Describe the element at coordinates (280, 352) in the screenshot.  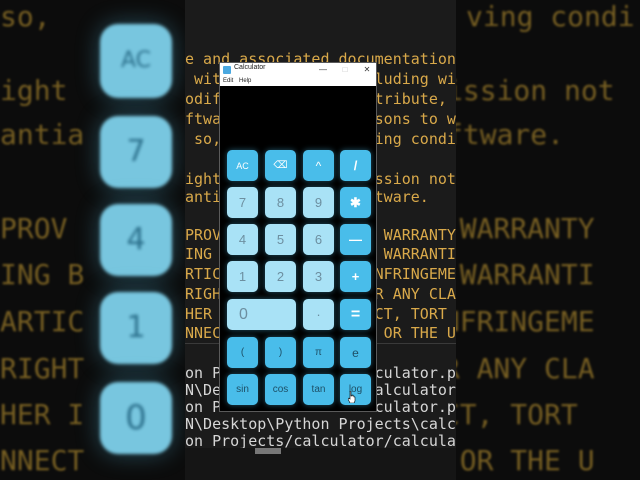
I see `key-close-paren: )` at that location.